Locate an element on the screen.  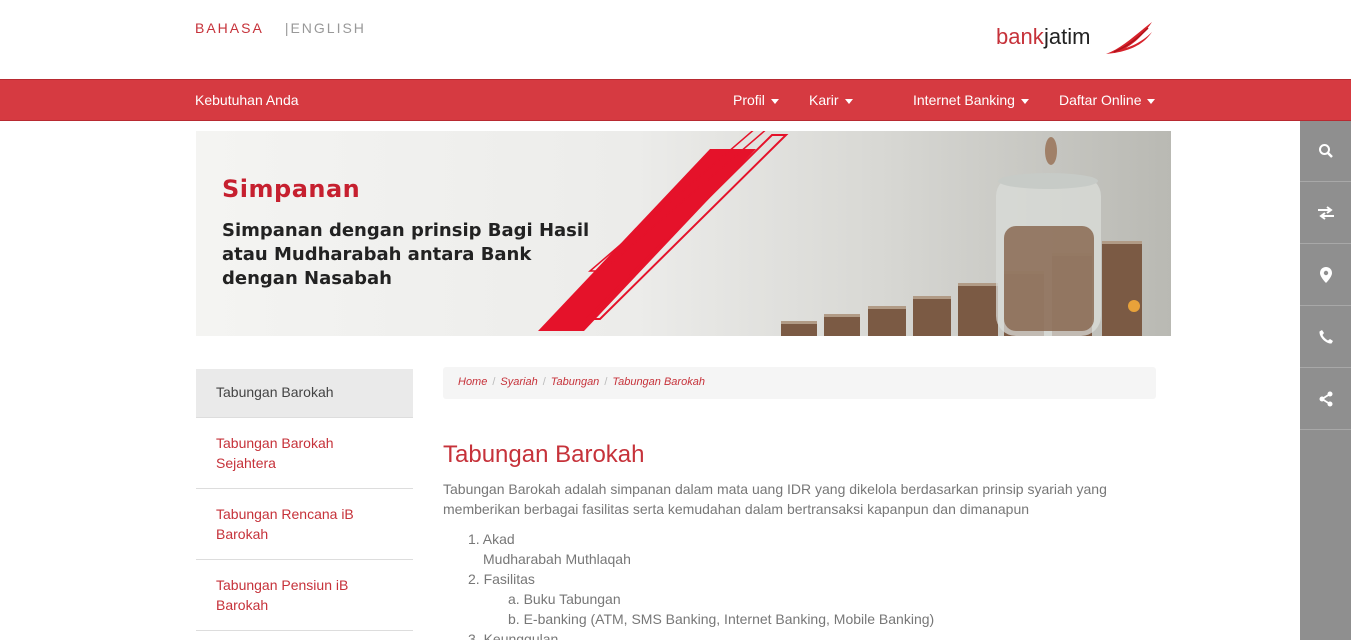
breadcrumb-current: Tabungan Barokah is located at coordinates (658, 382).